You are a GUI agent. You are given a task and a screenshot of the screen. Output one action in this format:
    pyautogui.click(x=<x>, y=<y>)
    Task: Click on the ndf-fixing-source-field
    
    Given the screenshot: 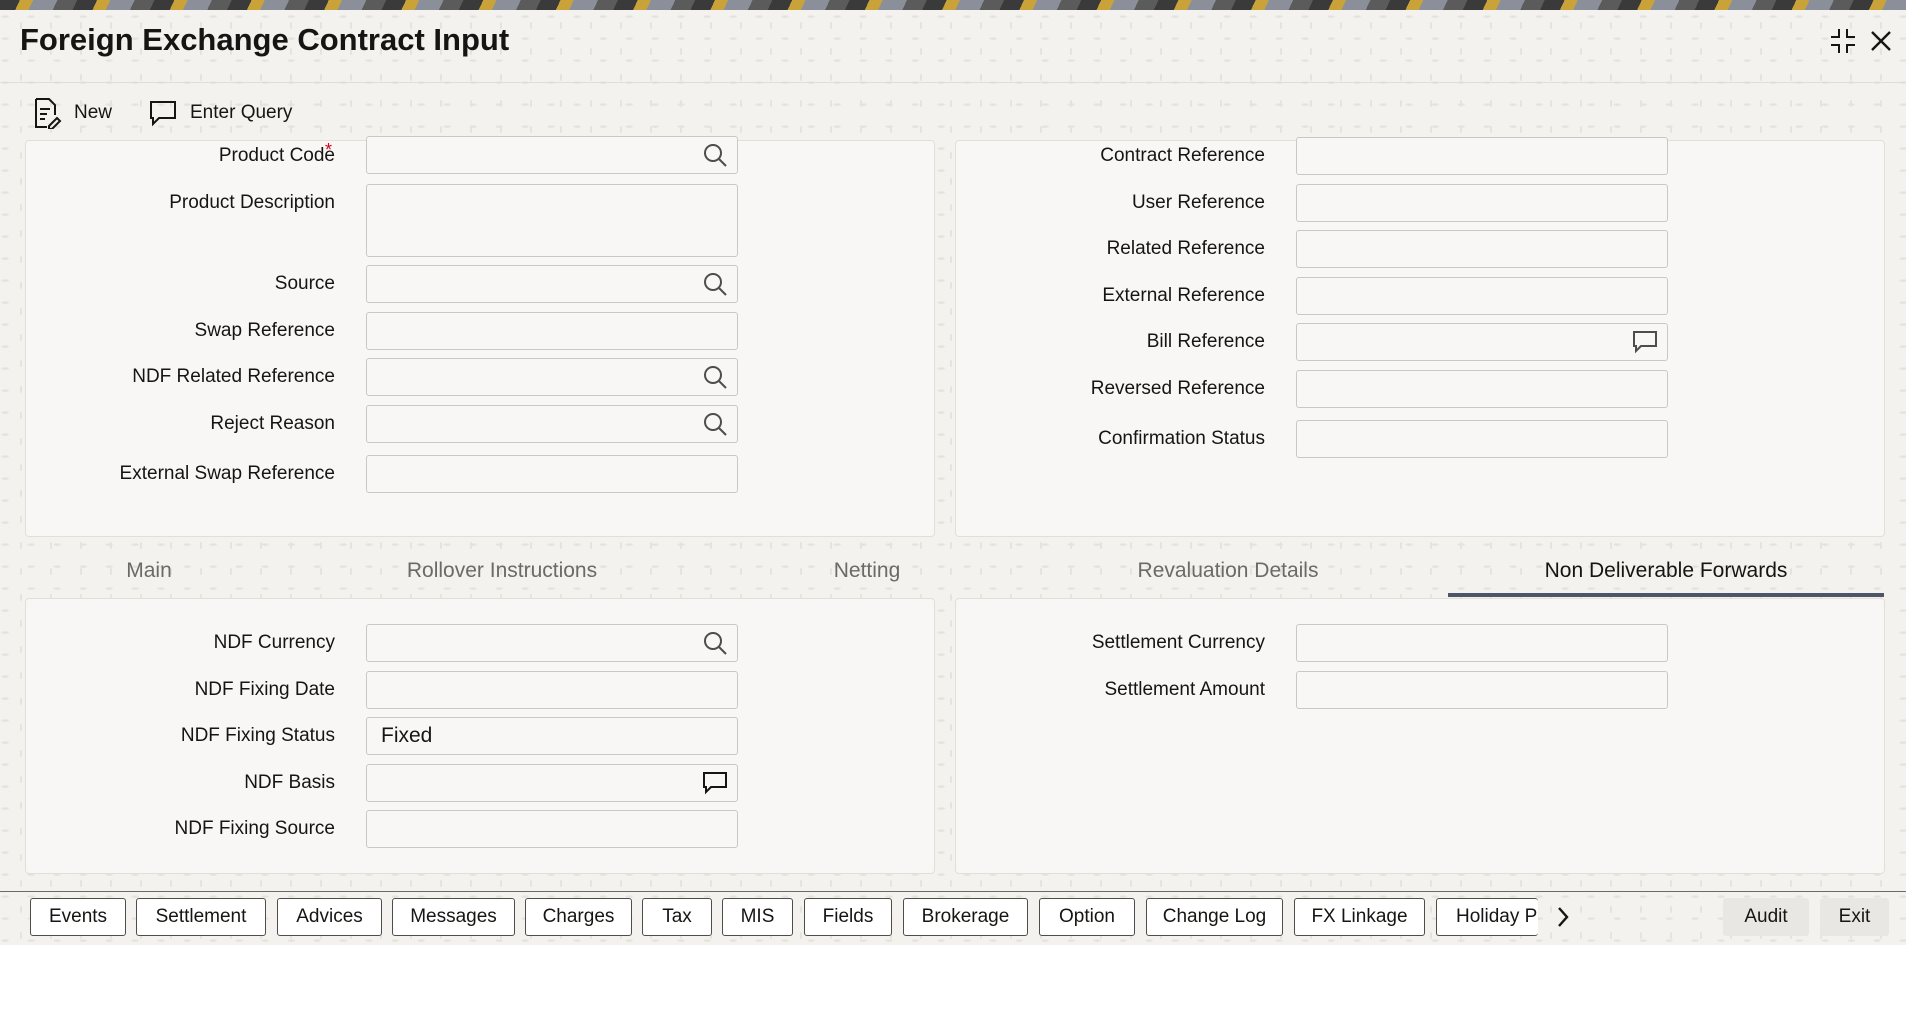 What is the action you would take?
    pyautogui.click(x=552, y=829)
    